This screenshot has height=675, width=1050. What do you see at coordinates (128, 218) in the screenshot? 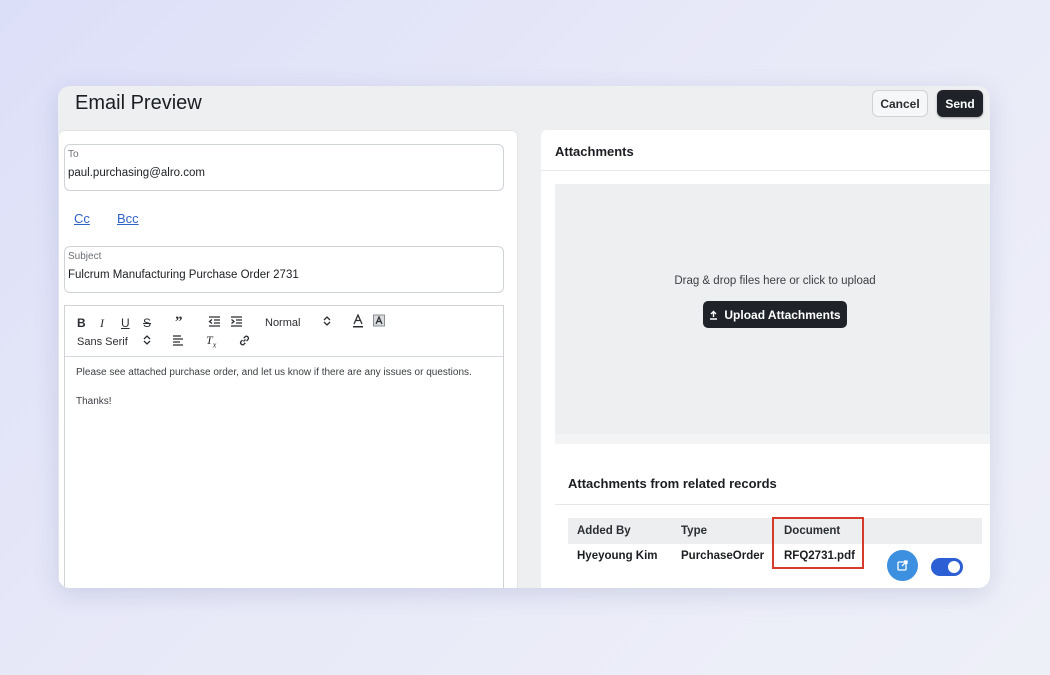
I see `bcc-link: Bcc` at bounding box center [128, 218].